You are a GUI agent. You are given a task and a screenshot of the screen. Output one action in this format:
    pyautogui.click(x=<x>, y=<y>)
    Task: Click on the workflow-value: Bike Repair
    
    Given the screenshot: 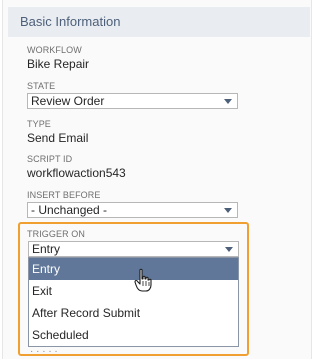 What is the action you would take?
    pyautogui.click(x=58, y=64)
    